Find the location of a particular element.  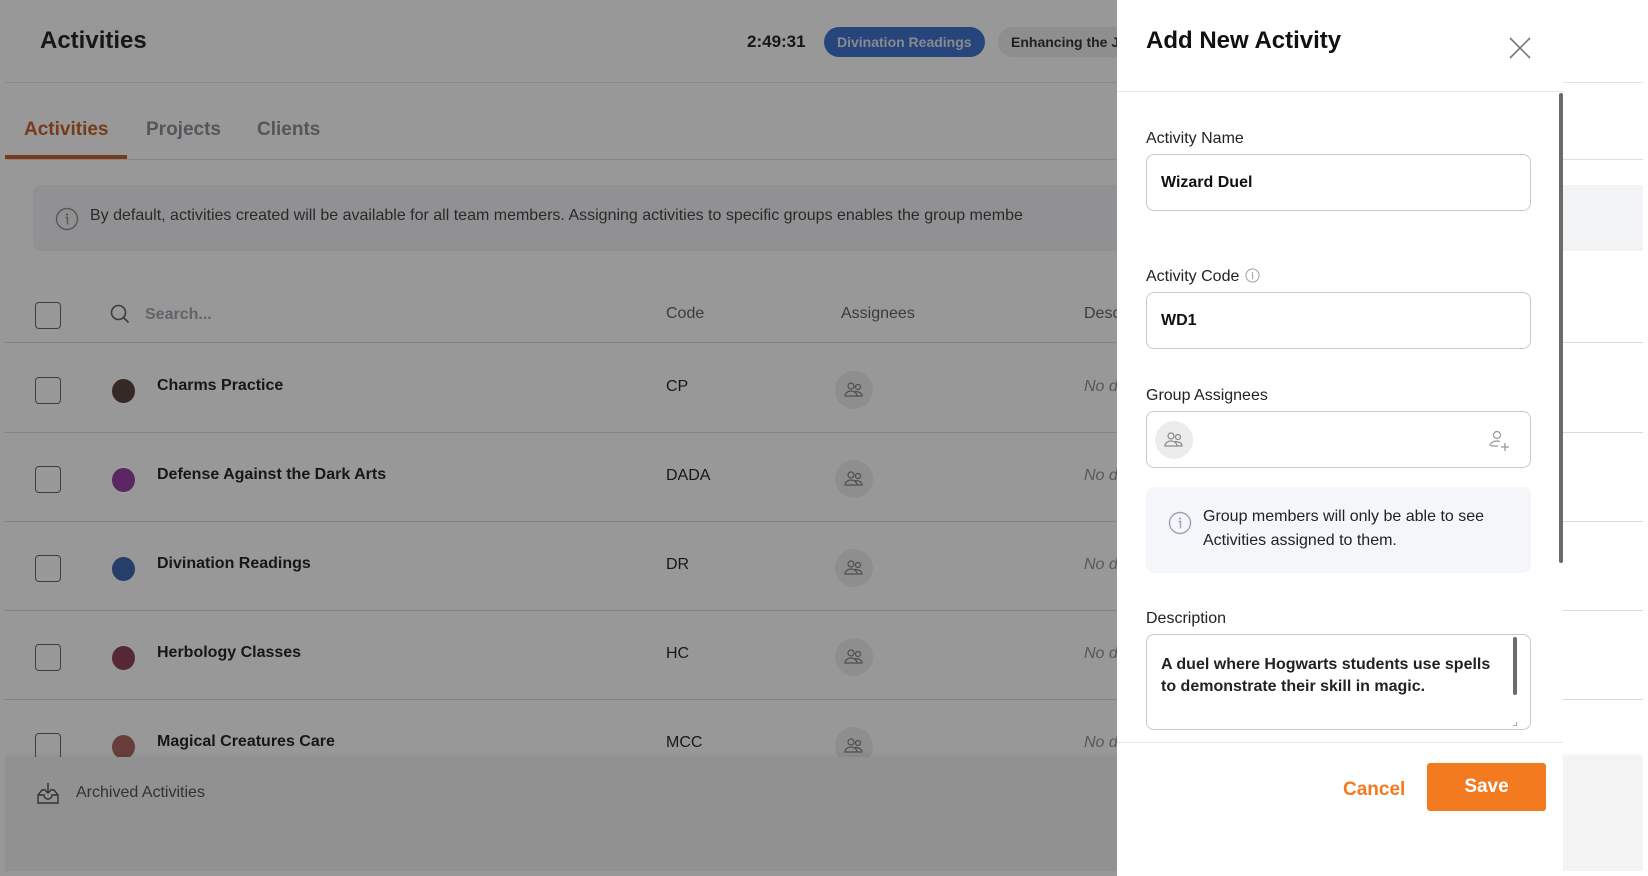

activity-code-label: Activity Code is located at coordinates (1203, 277).